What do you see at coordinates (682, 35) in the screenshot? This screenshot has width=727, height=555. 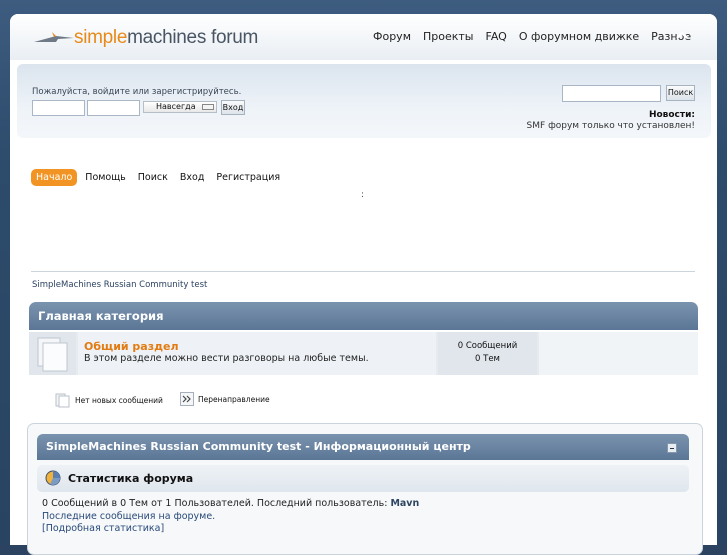 I see `collapse-header-icon` at bounding box center [682, 35].